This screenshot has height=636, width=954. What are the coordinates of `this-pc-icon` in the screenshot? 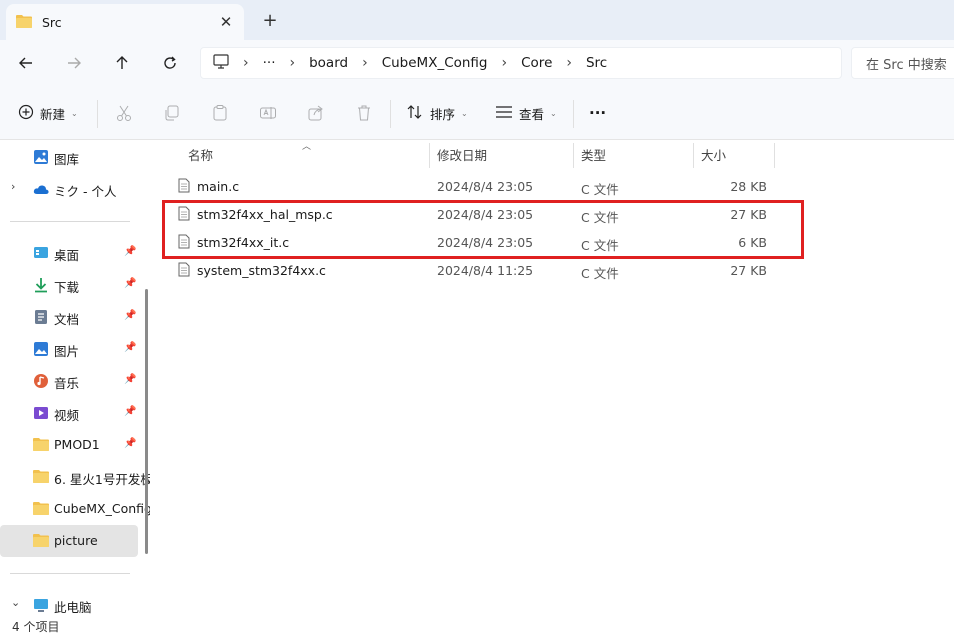 It's located at (41, 605).